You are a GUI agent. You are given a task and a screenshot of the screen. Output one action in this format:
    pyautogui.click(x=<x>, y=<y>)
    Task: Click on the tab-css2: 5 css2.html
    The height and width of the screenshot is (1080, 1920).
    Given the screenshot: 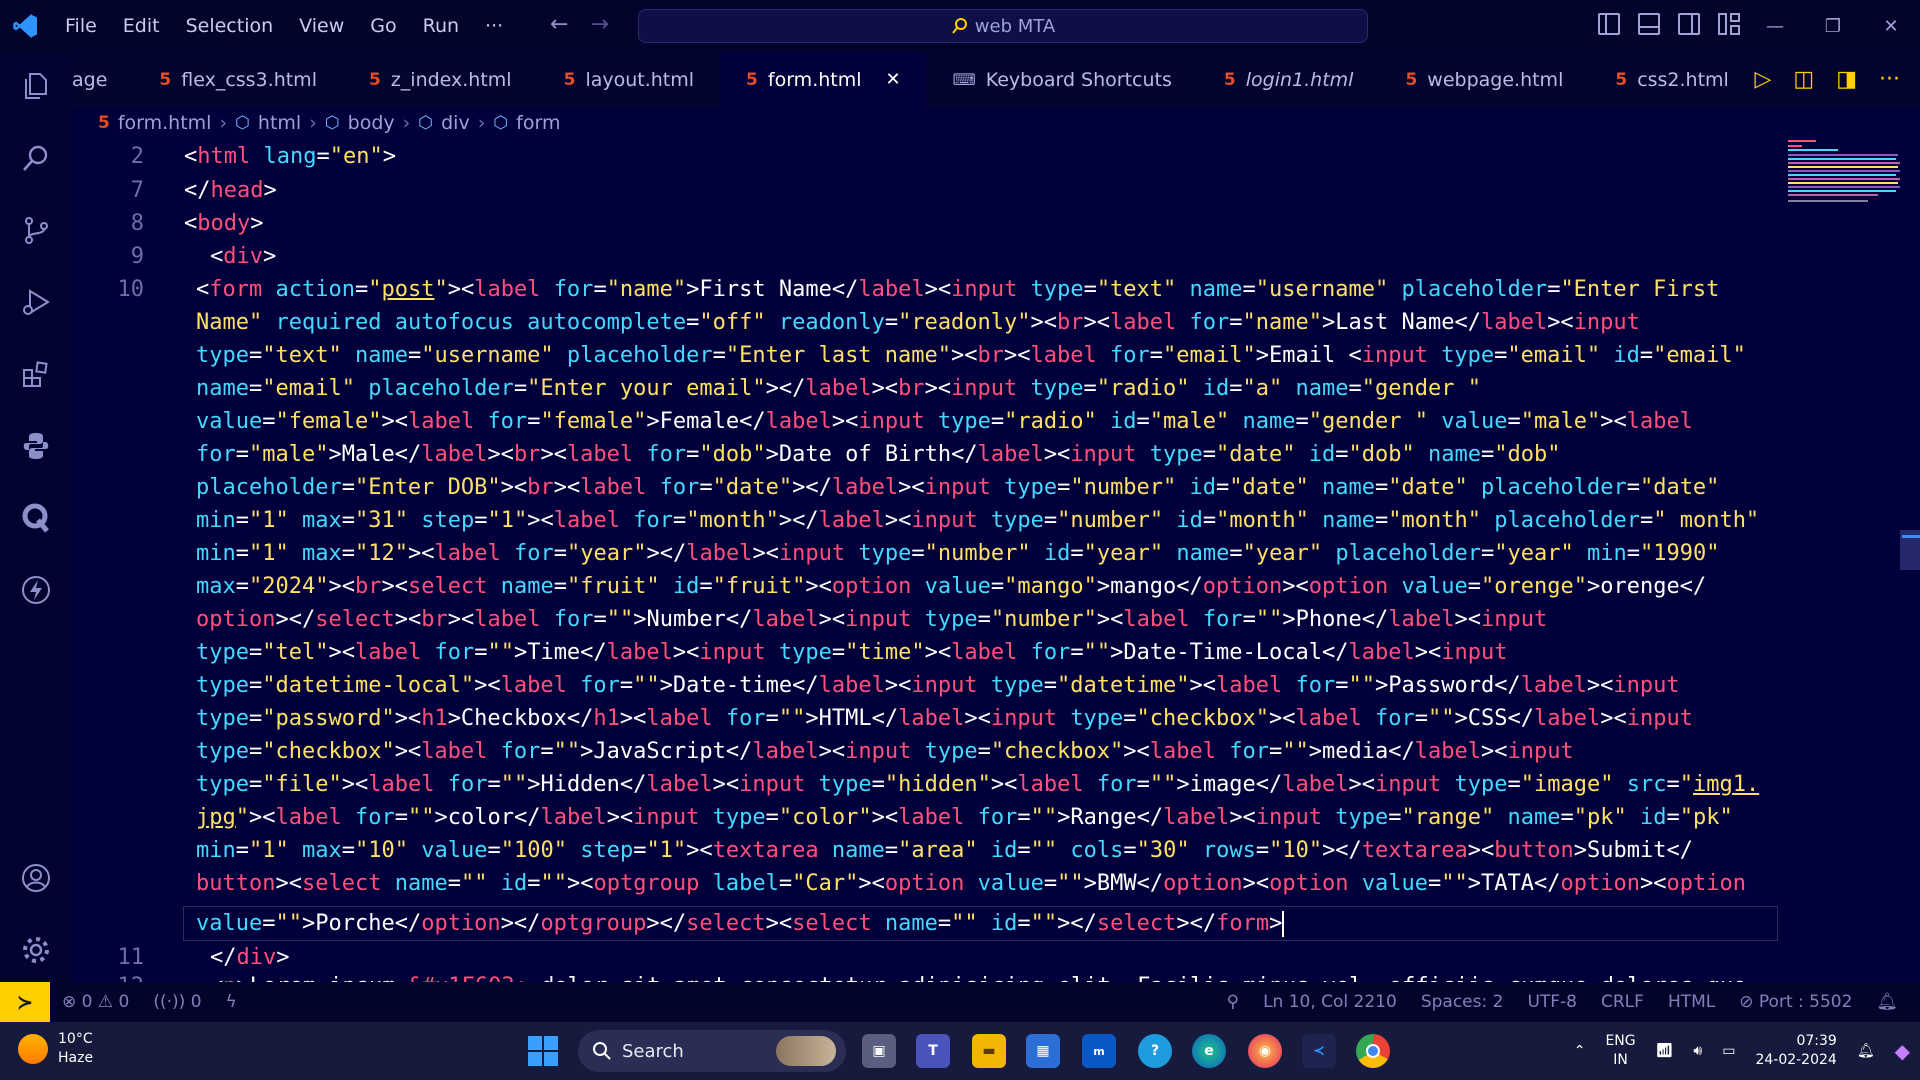 What is the action you would take?
    pyautogui.click(x=1672, y=79)
    